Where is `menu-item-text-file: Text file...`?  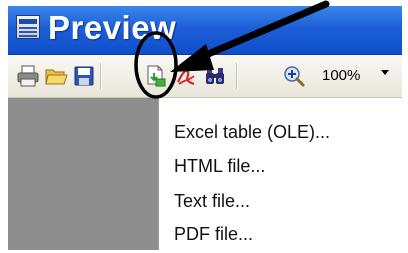 menu-item-text-file: Text file... is located at coordinates (212, 201).